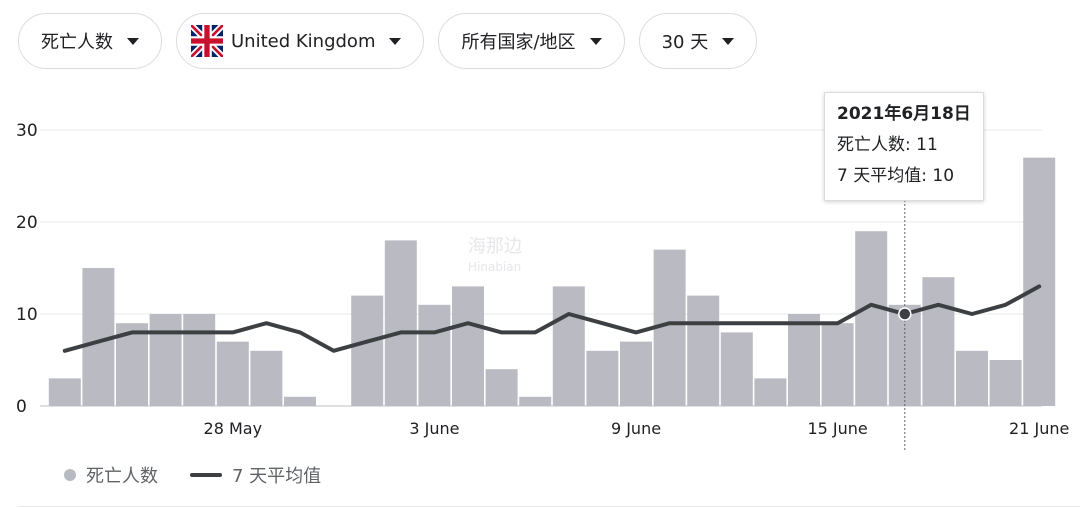  What do you see at coordinates (207, 41) in the screenshot?
I see `uk-flag-icon` at bounding box center [207, 41].